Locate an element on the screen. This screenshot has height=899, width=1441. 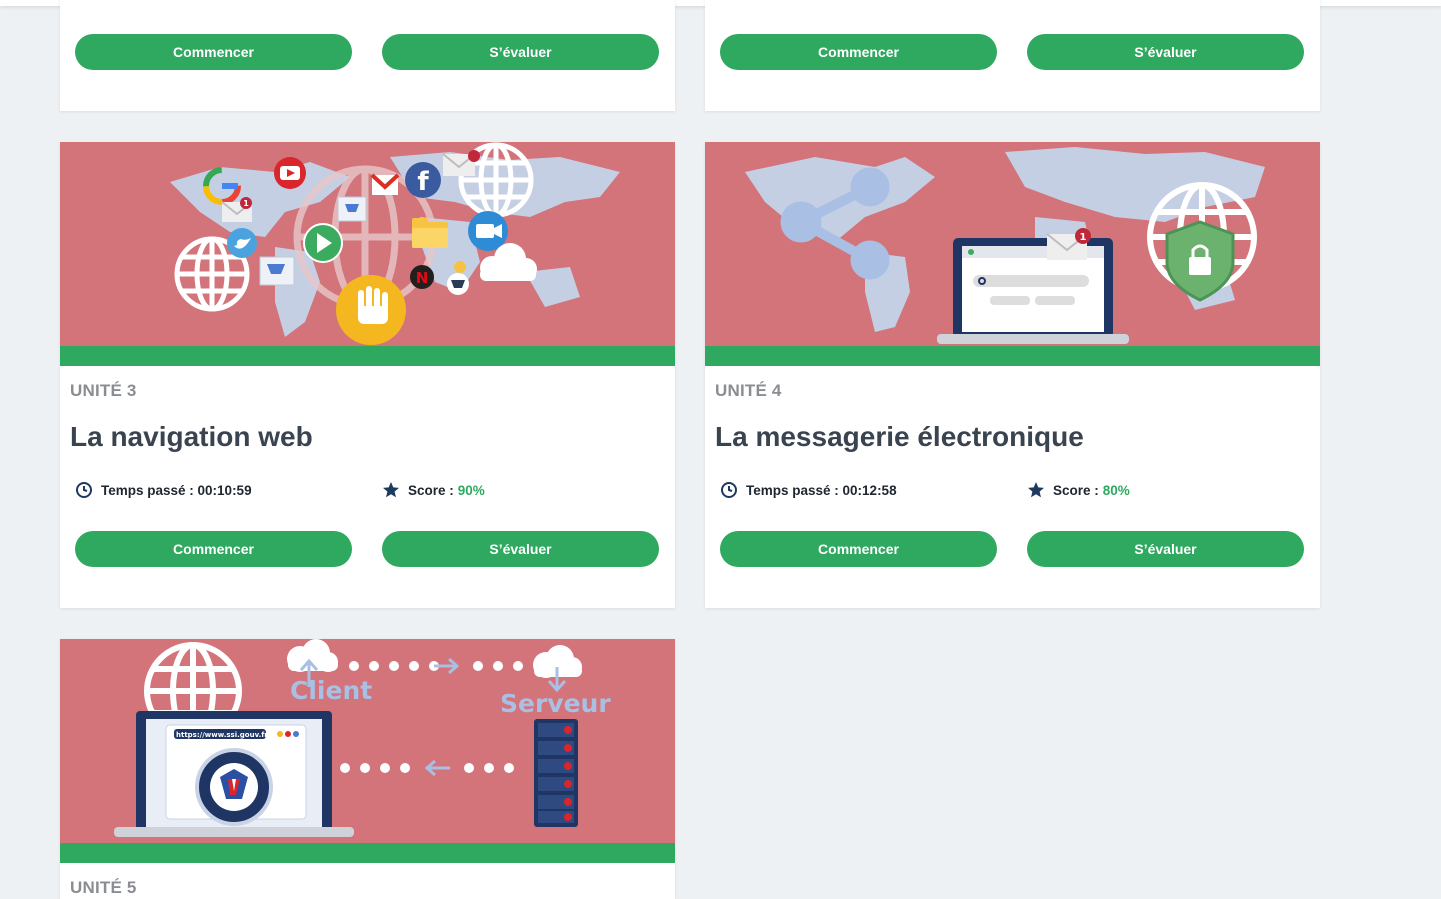
server-icon is located at coordinates (556, 773).